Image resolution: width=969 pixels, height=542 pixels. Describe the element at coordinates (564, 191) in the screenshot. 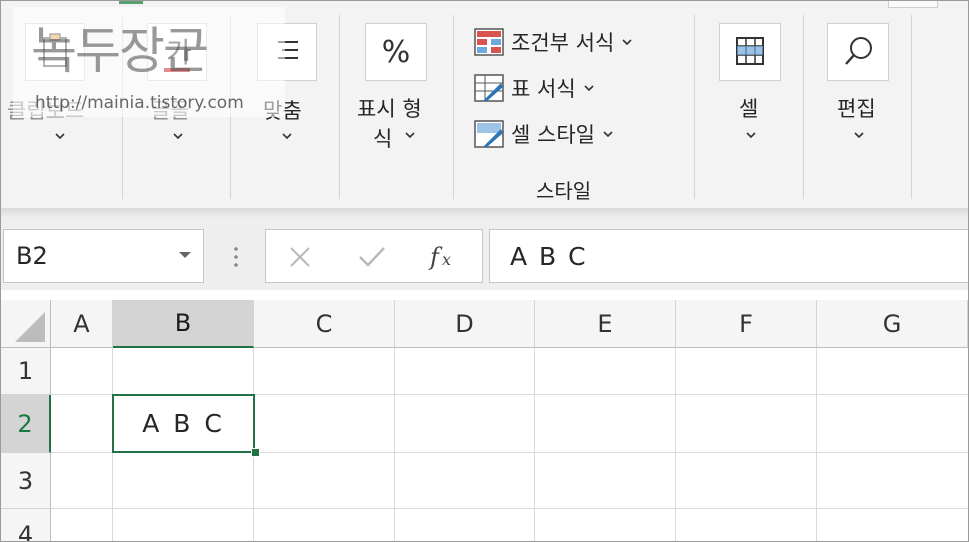

I see `styles-group-label: 스타일` at that location.